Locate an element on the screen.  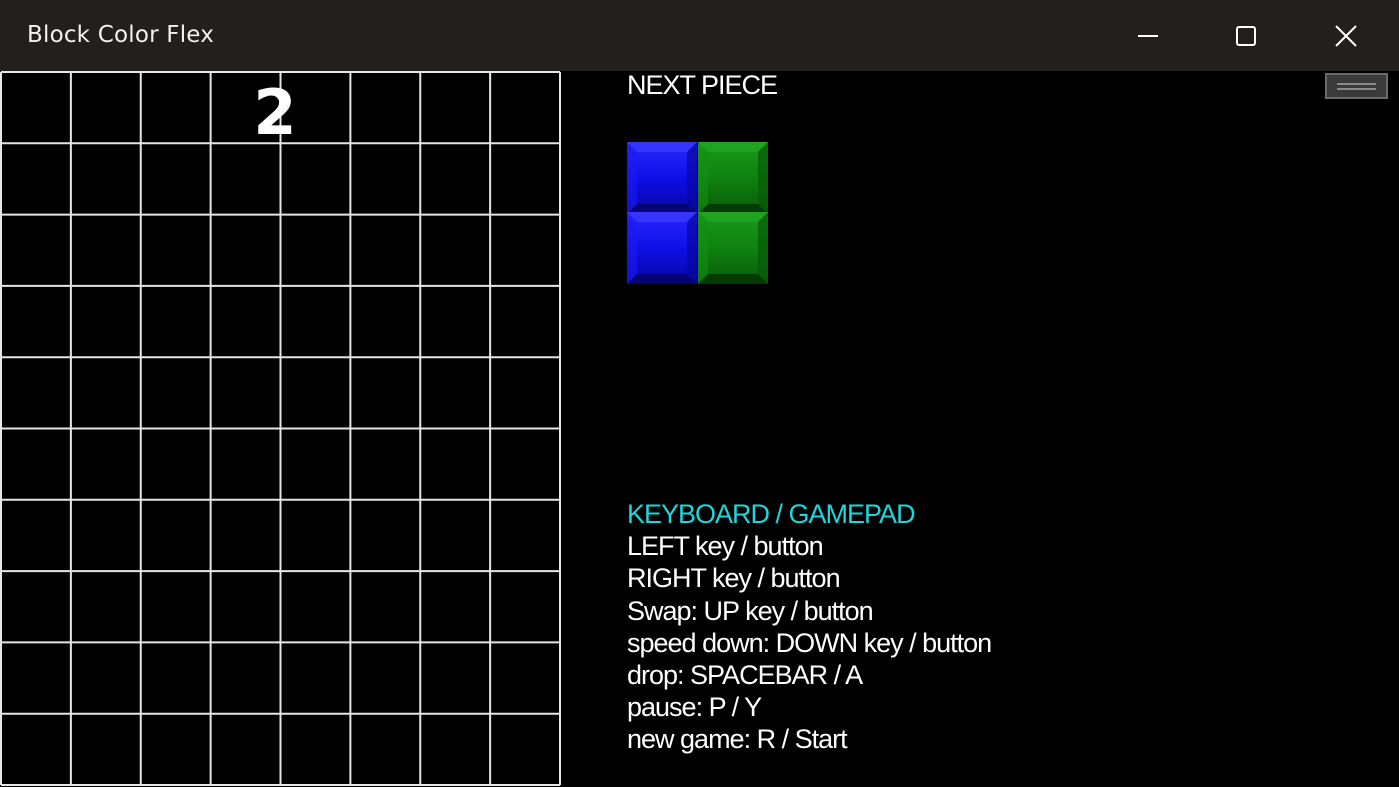
control-speed-down: speed down: DOWN key / button is located at coordinates (809, 642).